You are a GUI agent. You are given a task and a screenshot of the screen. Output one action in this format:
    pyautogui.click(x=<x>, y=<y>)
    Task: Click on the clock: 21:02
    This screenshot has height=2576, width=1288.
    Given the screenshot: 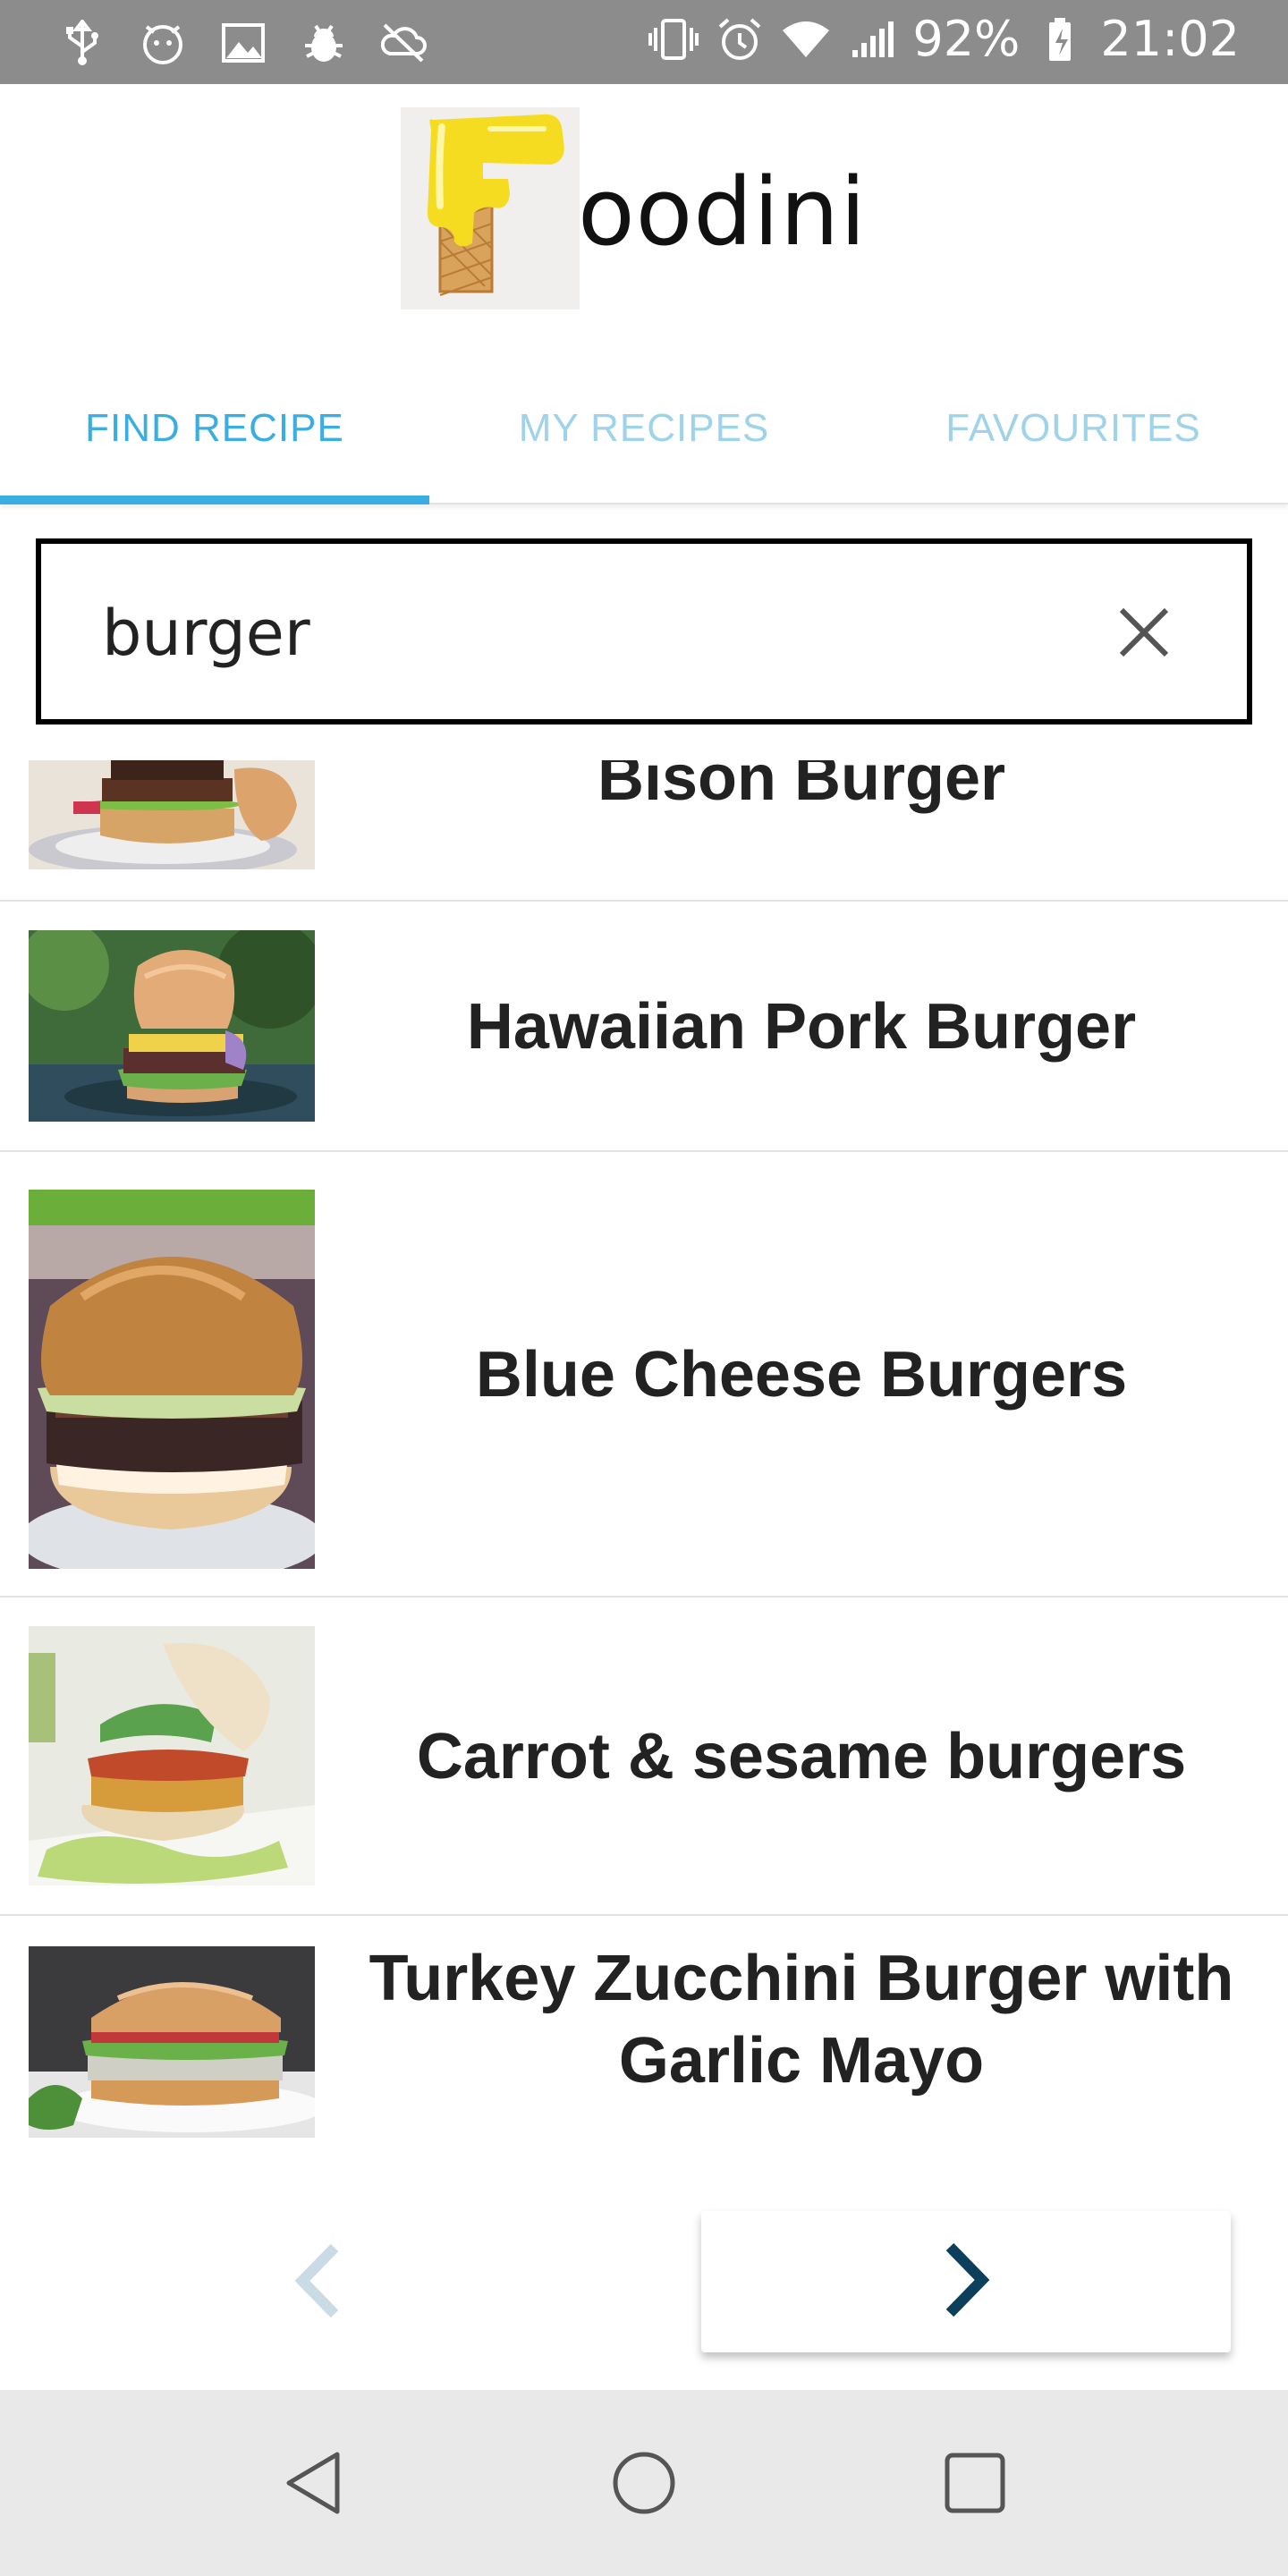 What is the action you would take?
    pyautogui.click(x=1170, y=39)
    